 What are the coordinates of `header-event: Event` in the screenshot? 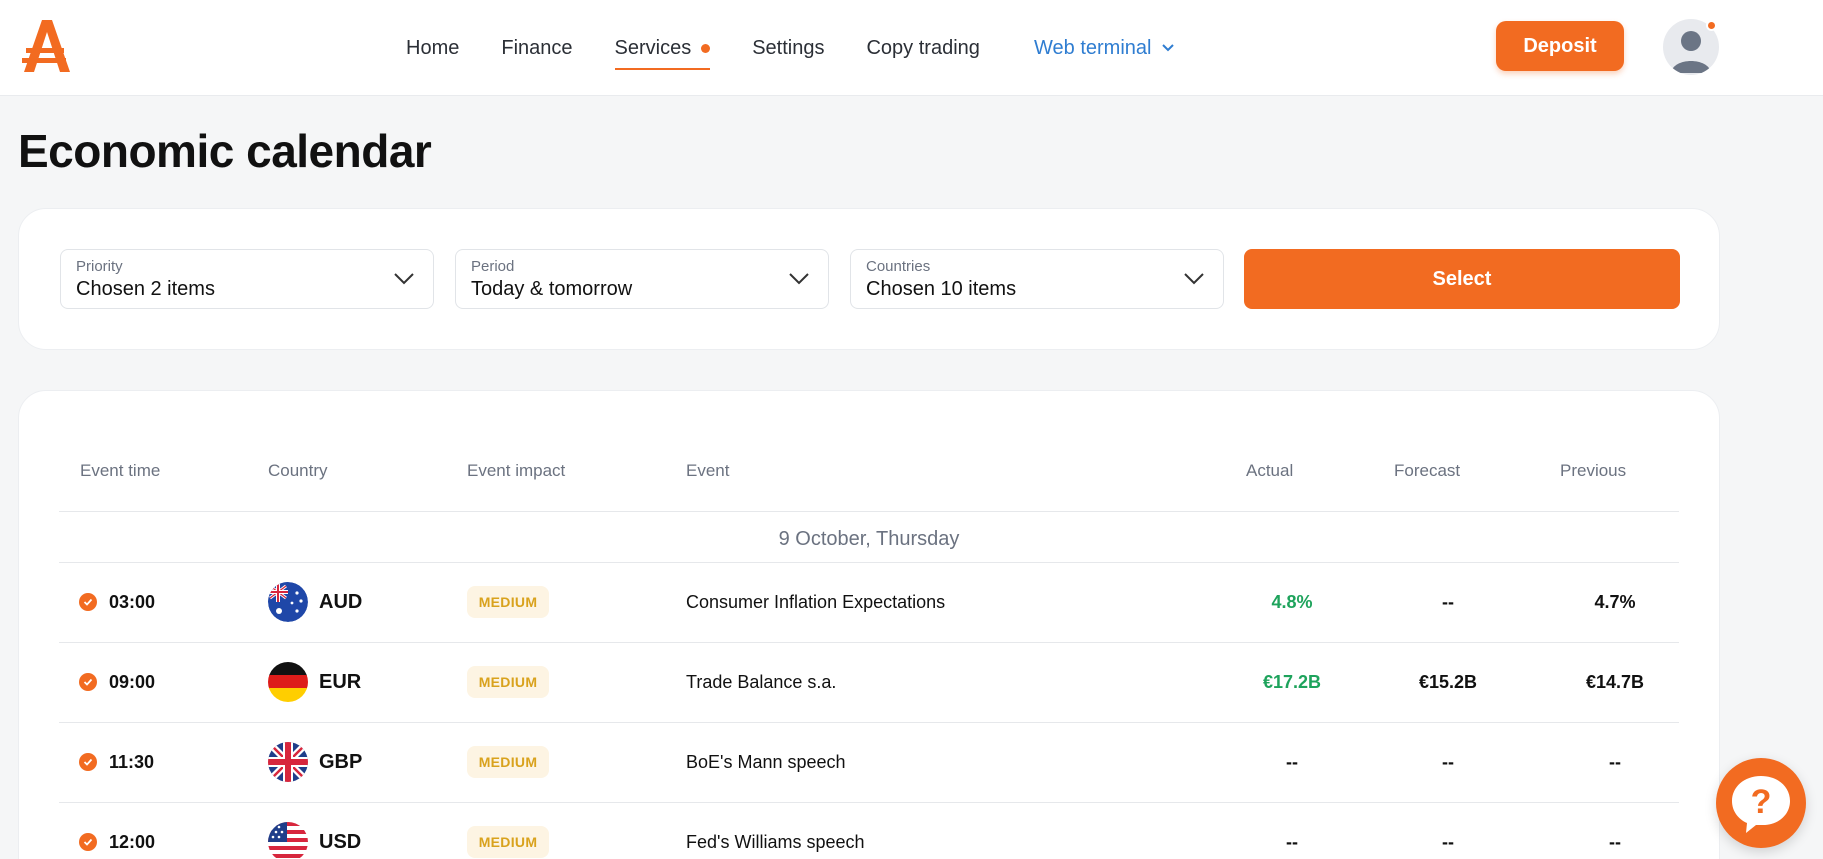 It's located at (708, 470).